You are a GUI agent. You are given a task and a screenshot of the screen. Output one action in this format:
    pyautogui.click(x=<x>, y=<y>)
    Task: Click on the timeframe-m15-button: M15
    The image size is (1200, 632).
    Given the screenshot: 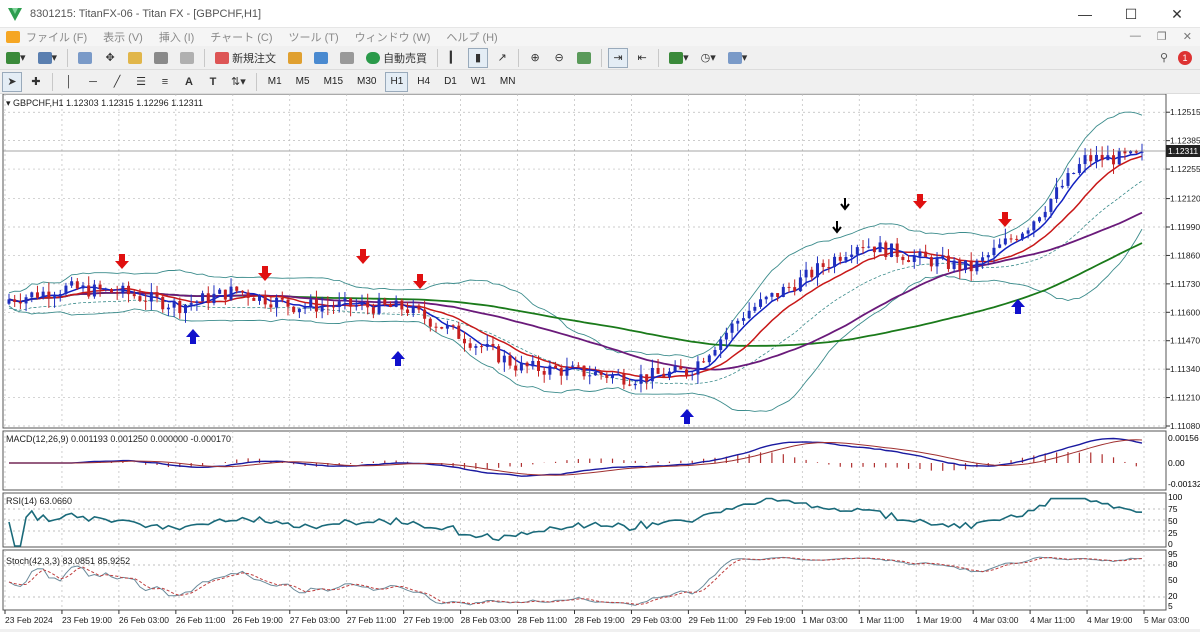 What is the action you would take?
    pyautogui.click(x=333, y=82)
    